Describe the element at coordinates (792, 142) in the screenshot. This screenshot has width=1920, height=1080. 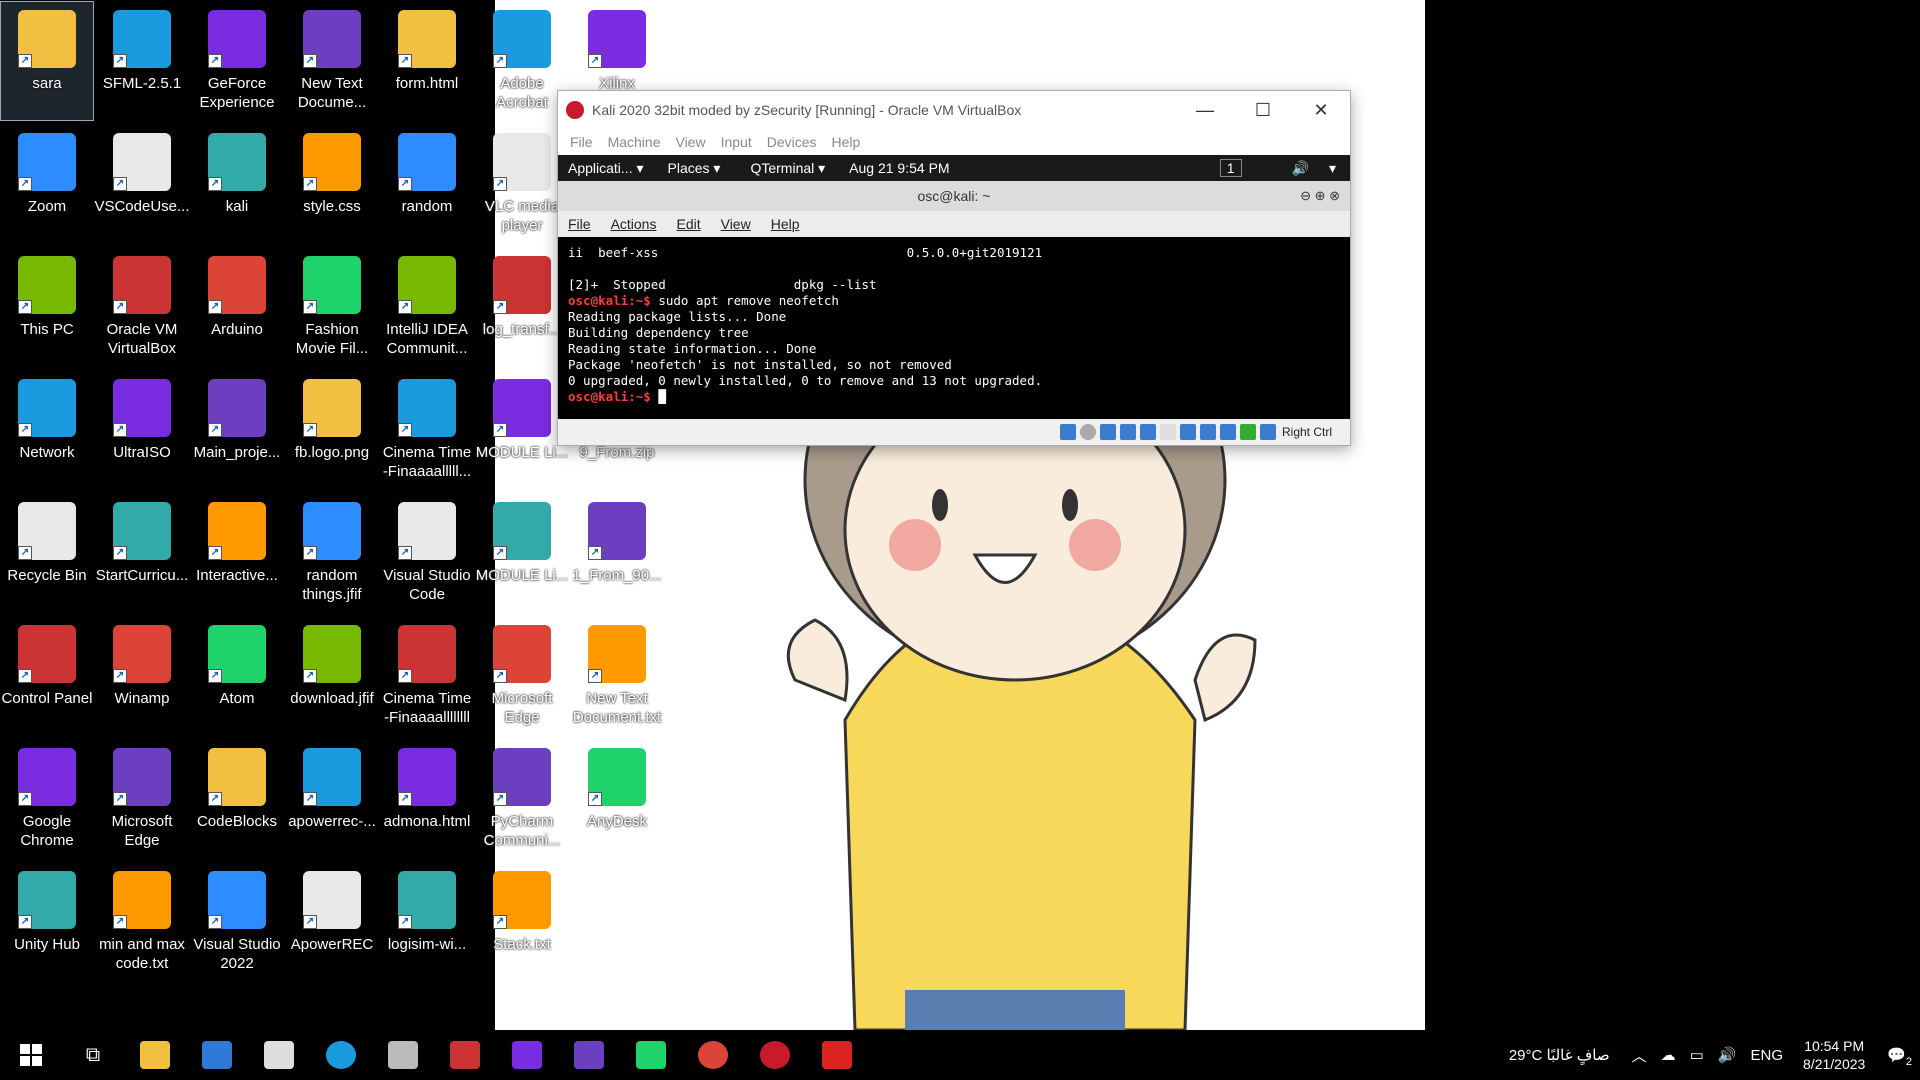
I see `menu-devices: Devices` at that location.